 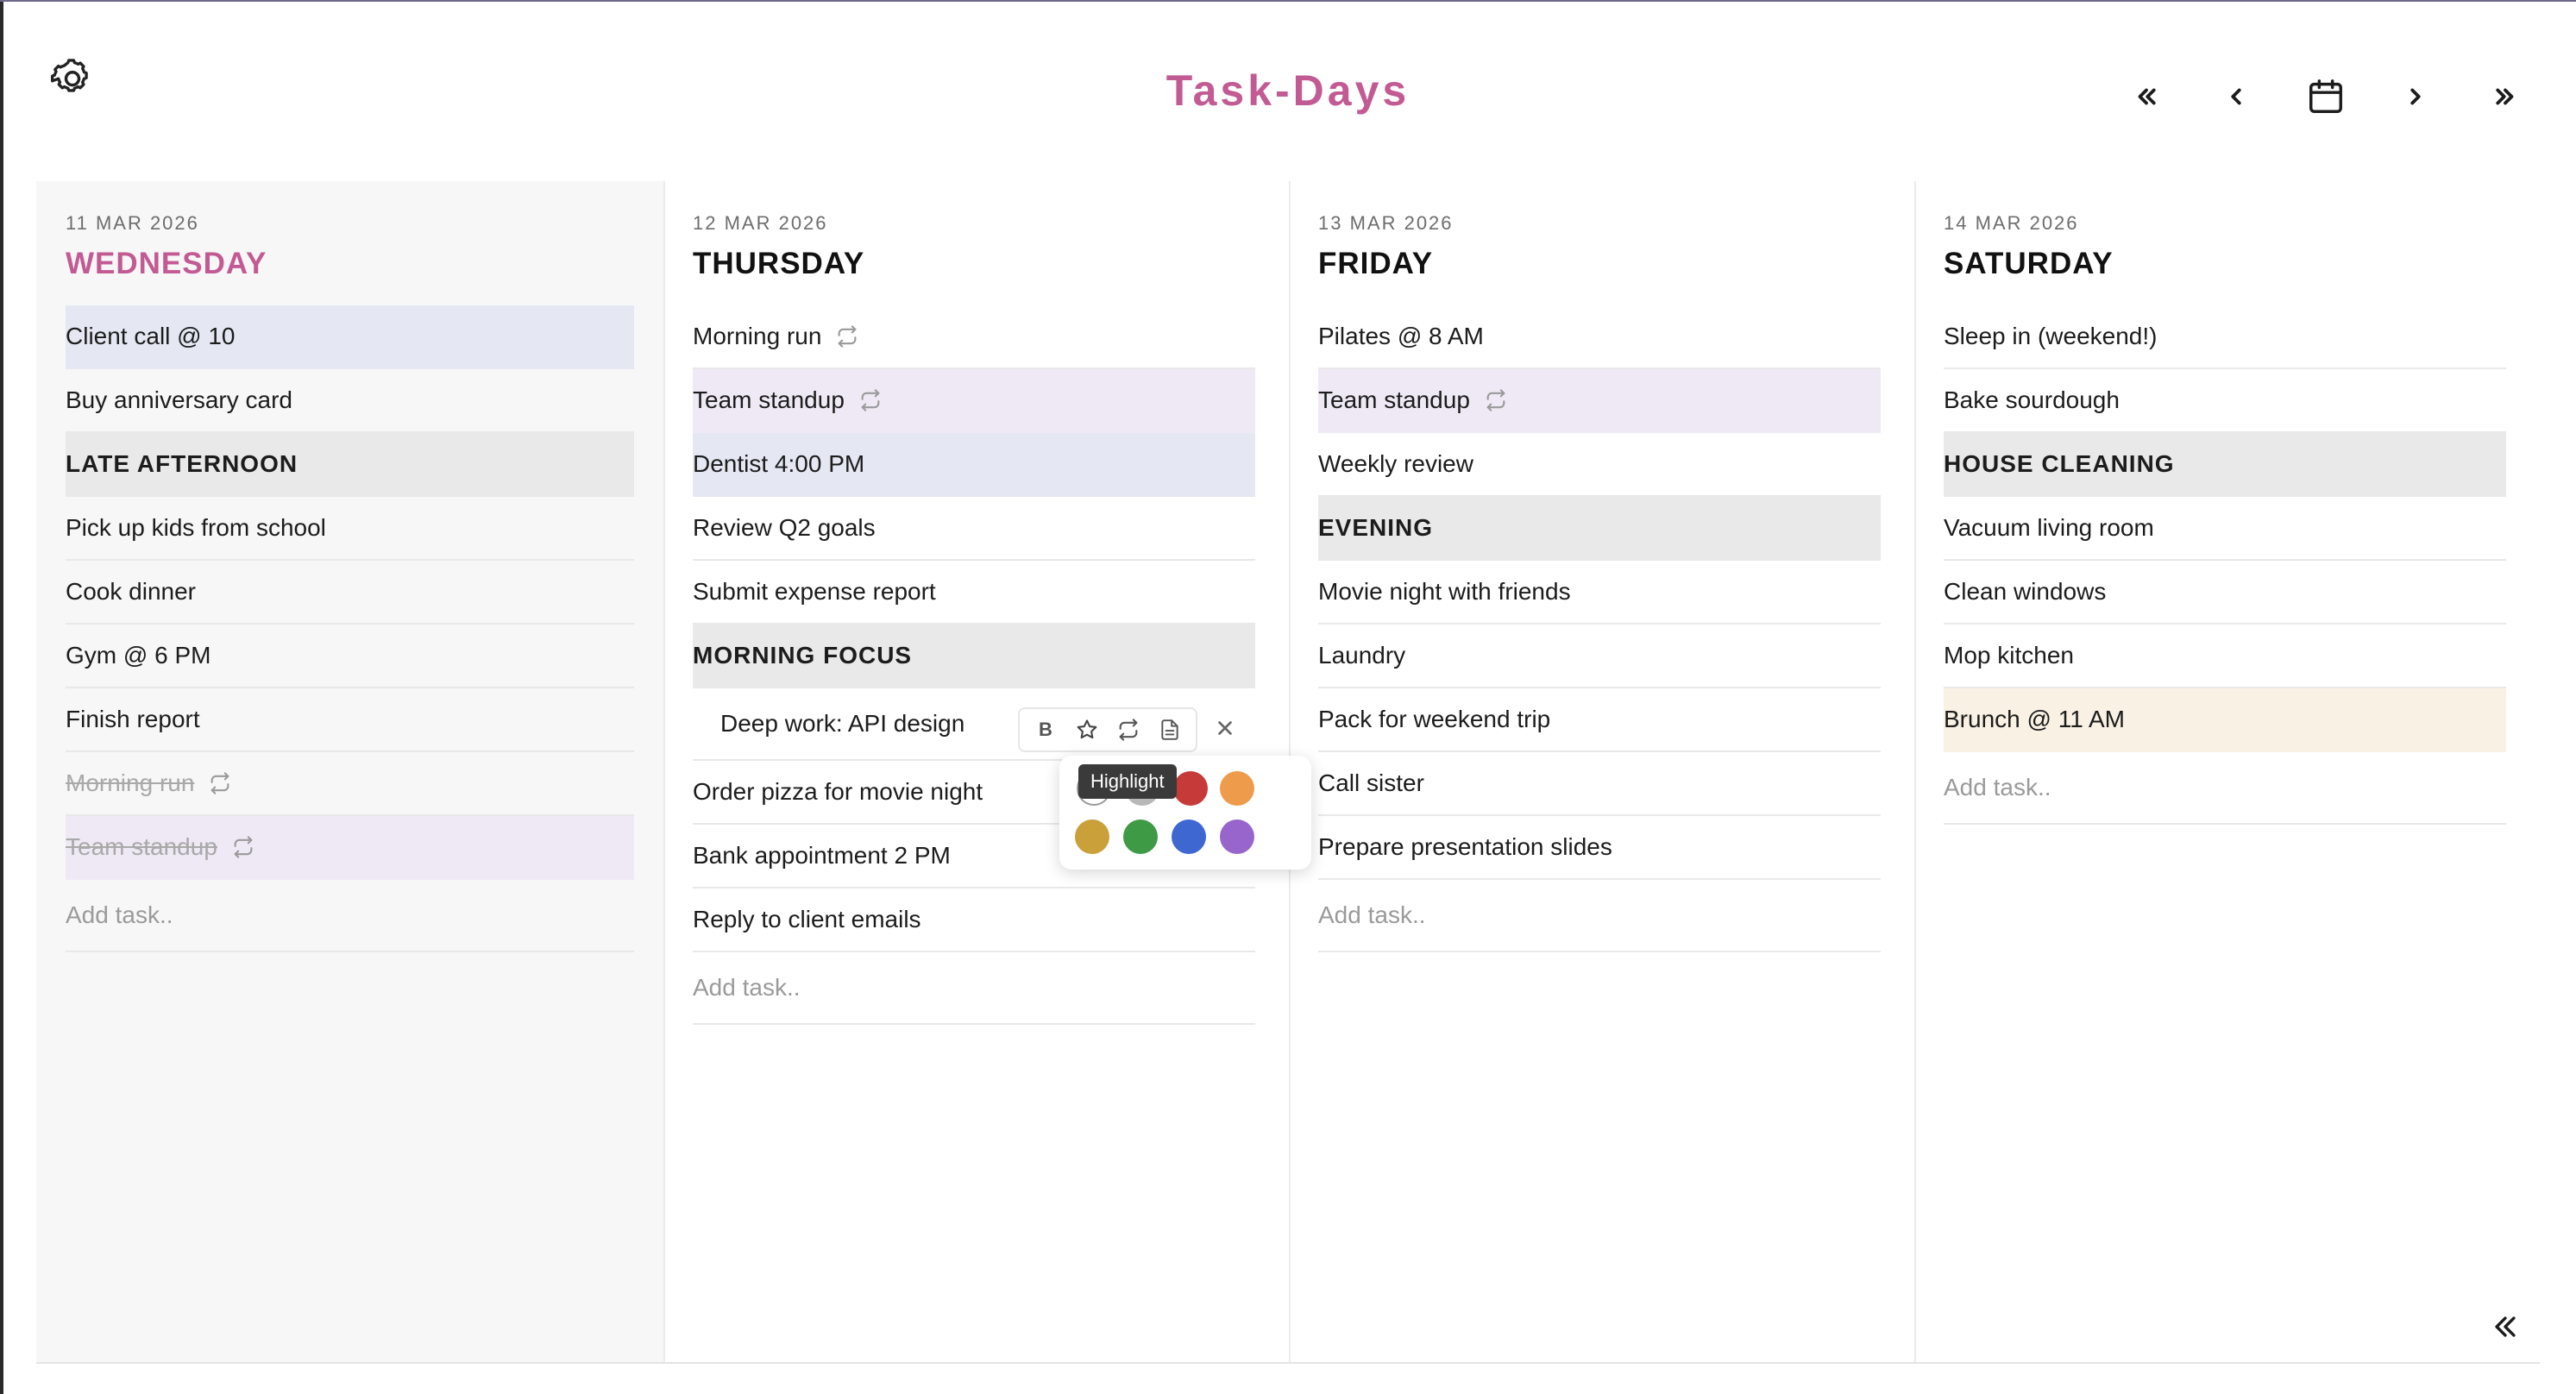 What do you see at coordinates (2225, 337) in the screenshot?
I see `task-item: Sleep in (weekend!)` at bounding box center [2225, 337].